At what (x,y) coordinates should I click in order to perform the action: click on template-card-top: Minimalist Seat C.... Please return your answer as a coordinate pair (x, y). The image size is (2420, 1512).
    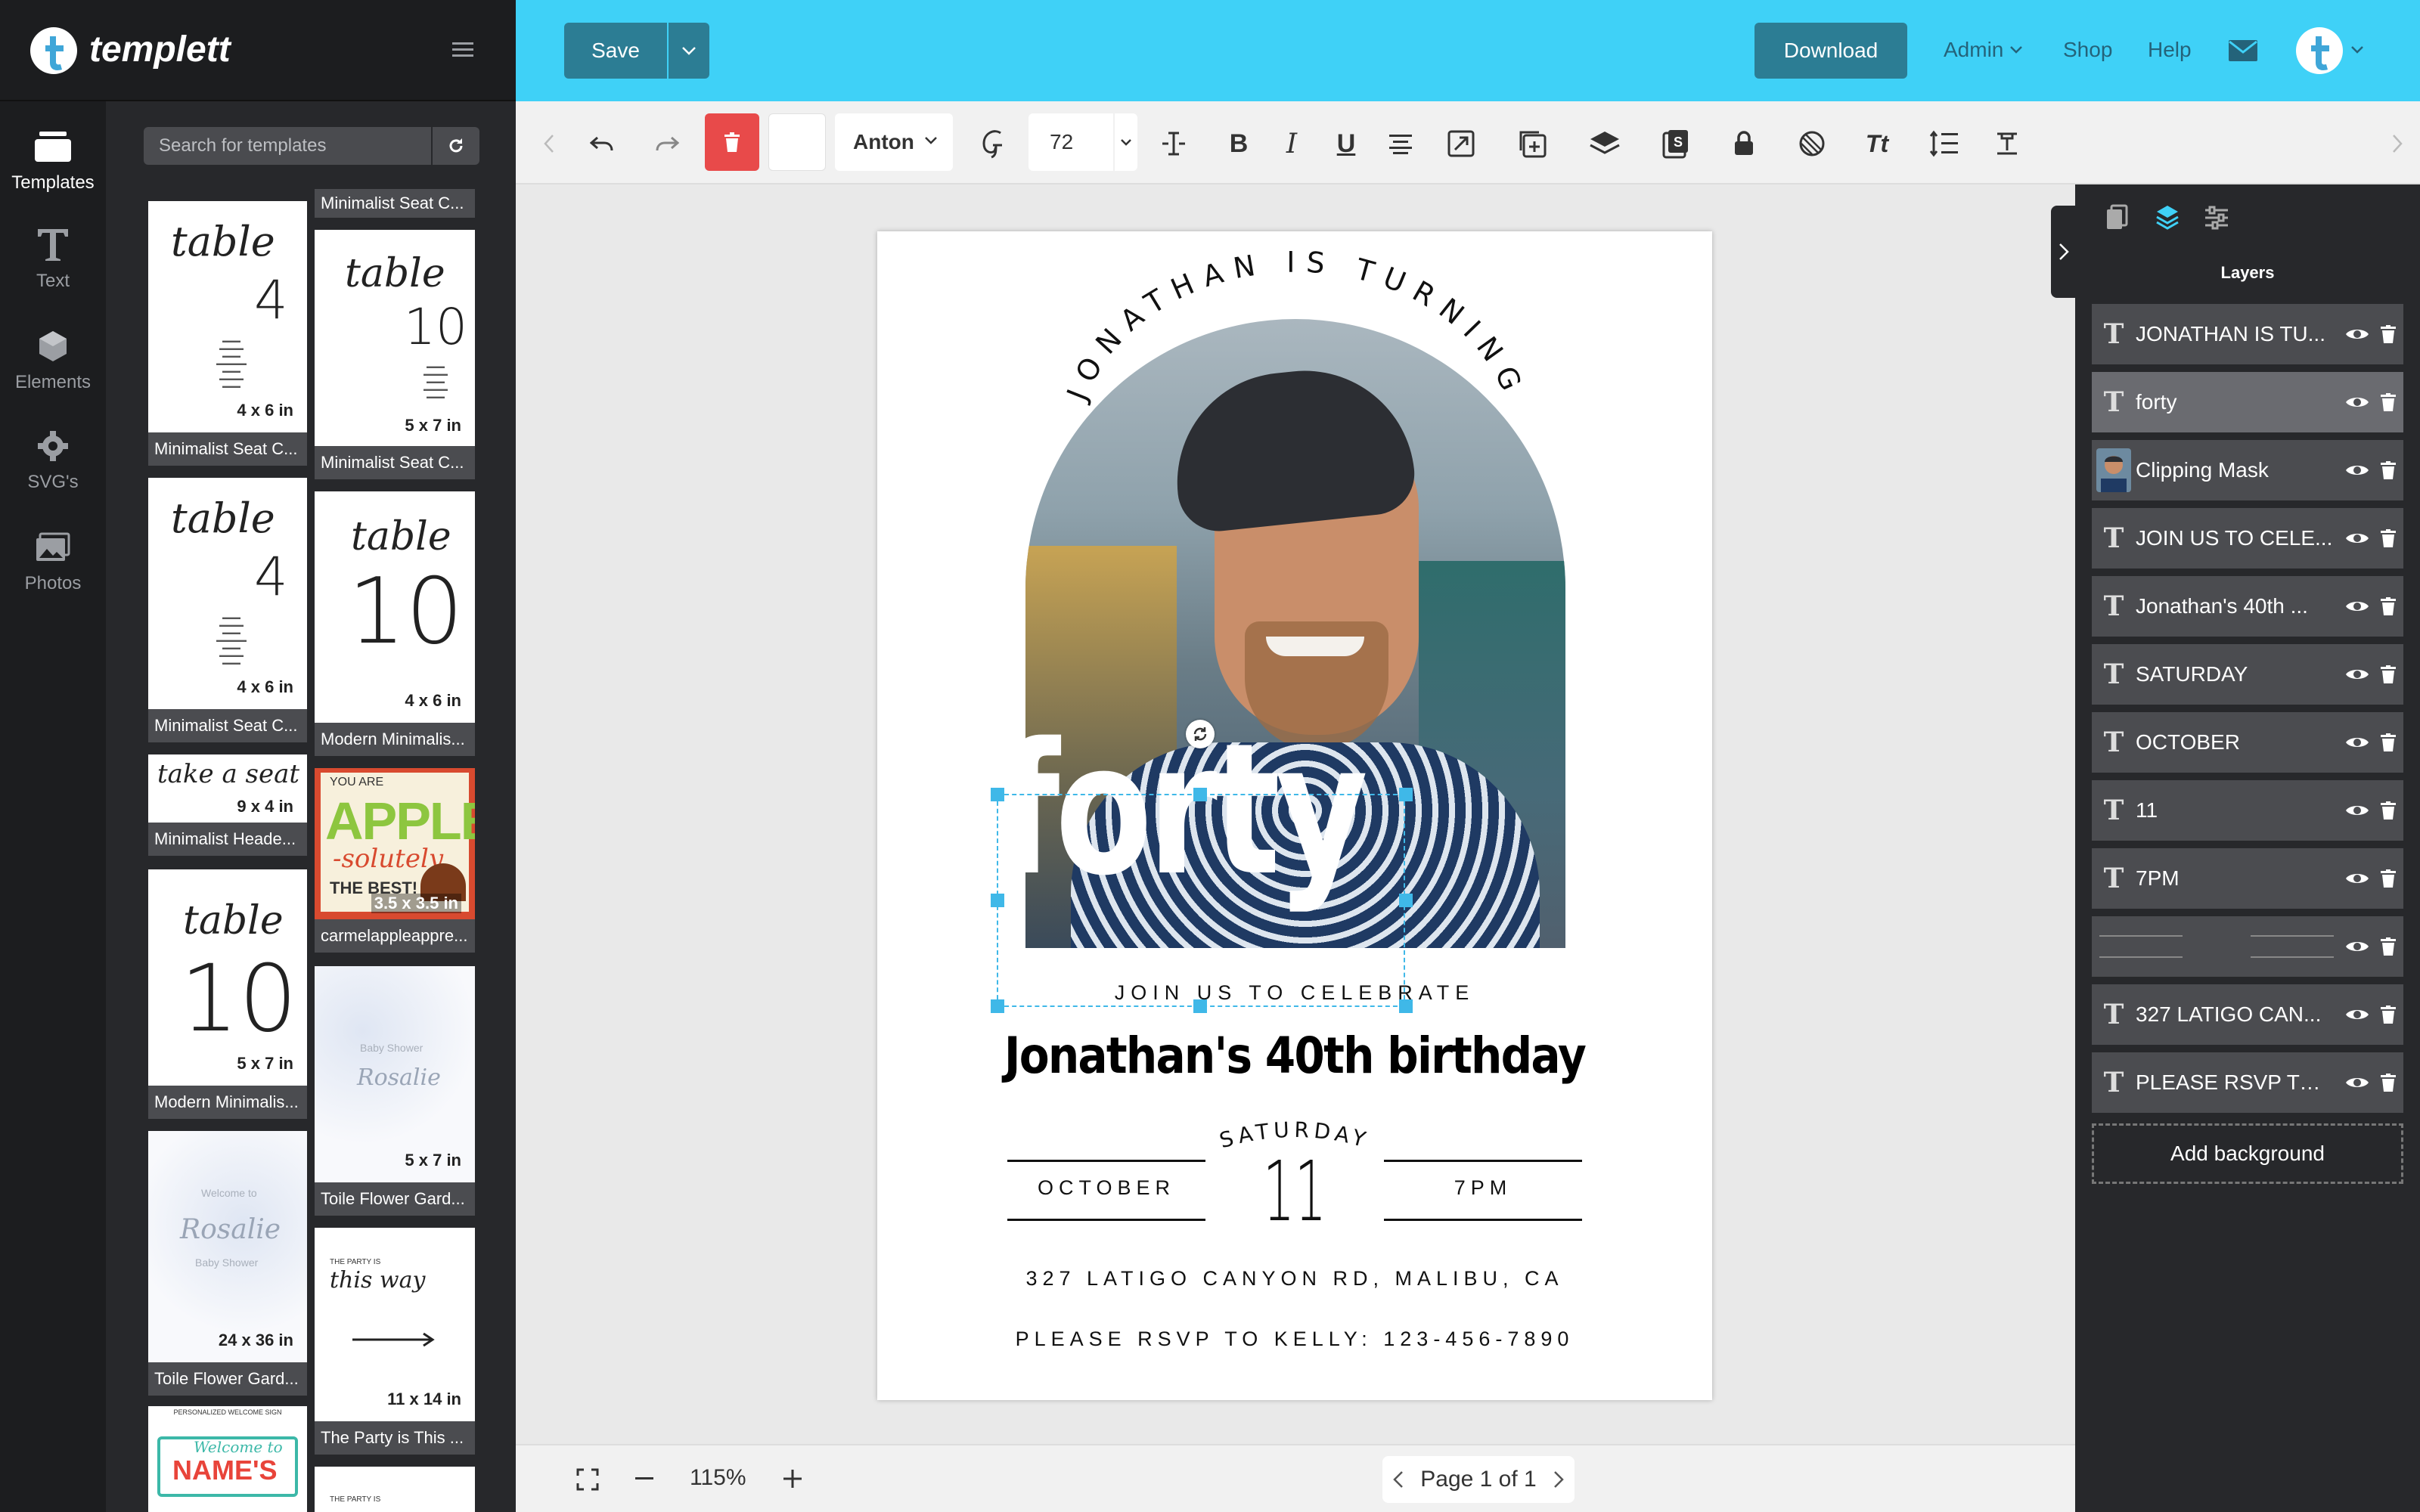
    Looking at the image, I should click on (395, 203).